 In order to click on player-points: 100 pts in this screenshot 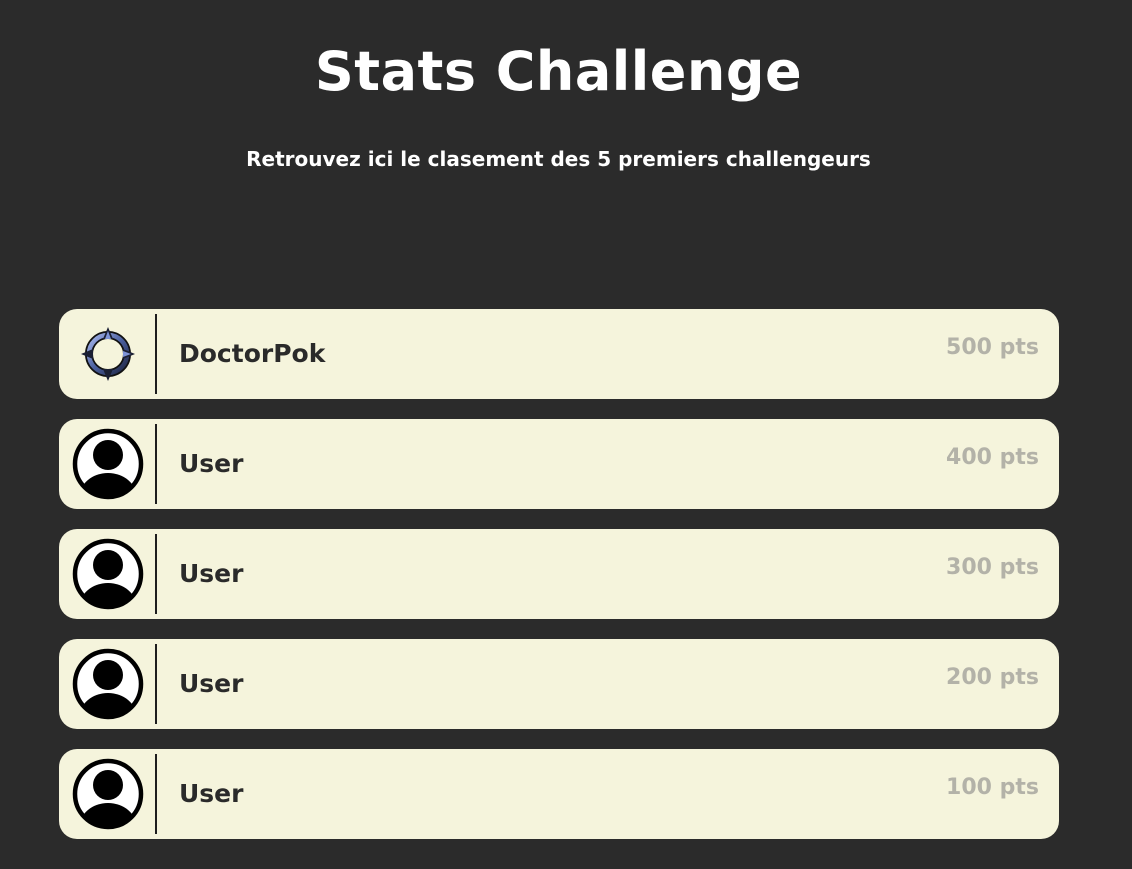, I will do `click(992, 787)`.